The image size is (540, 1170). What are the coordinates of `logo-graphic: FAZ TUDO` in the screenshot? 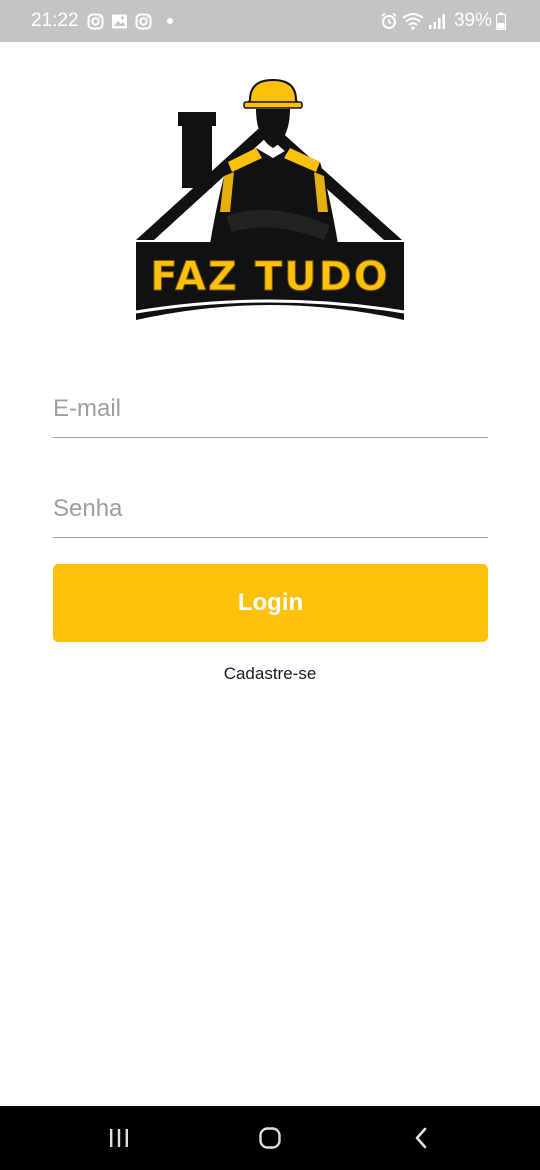 It's located at (270, 199).